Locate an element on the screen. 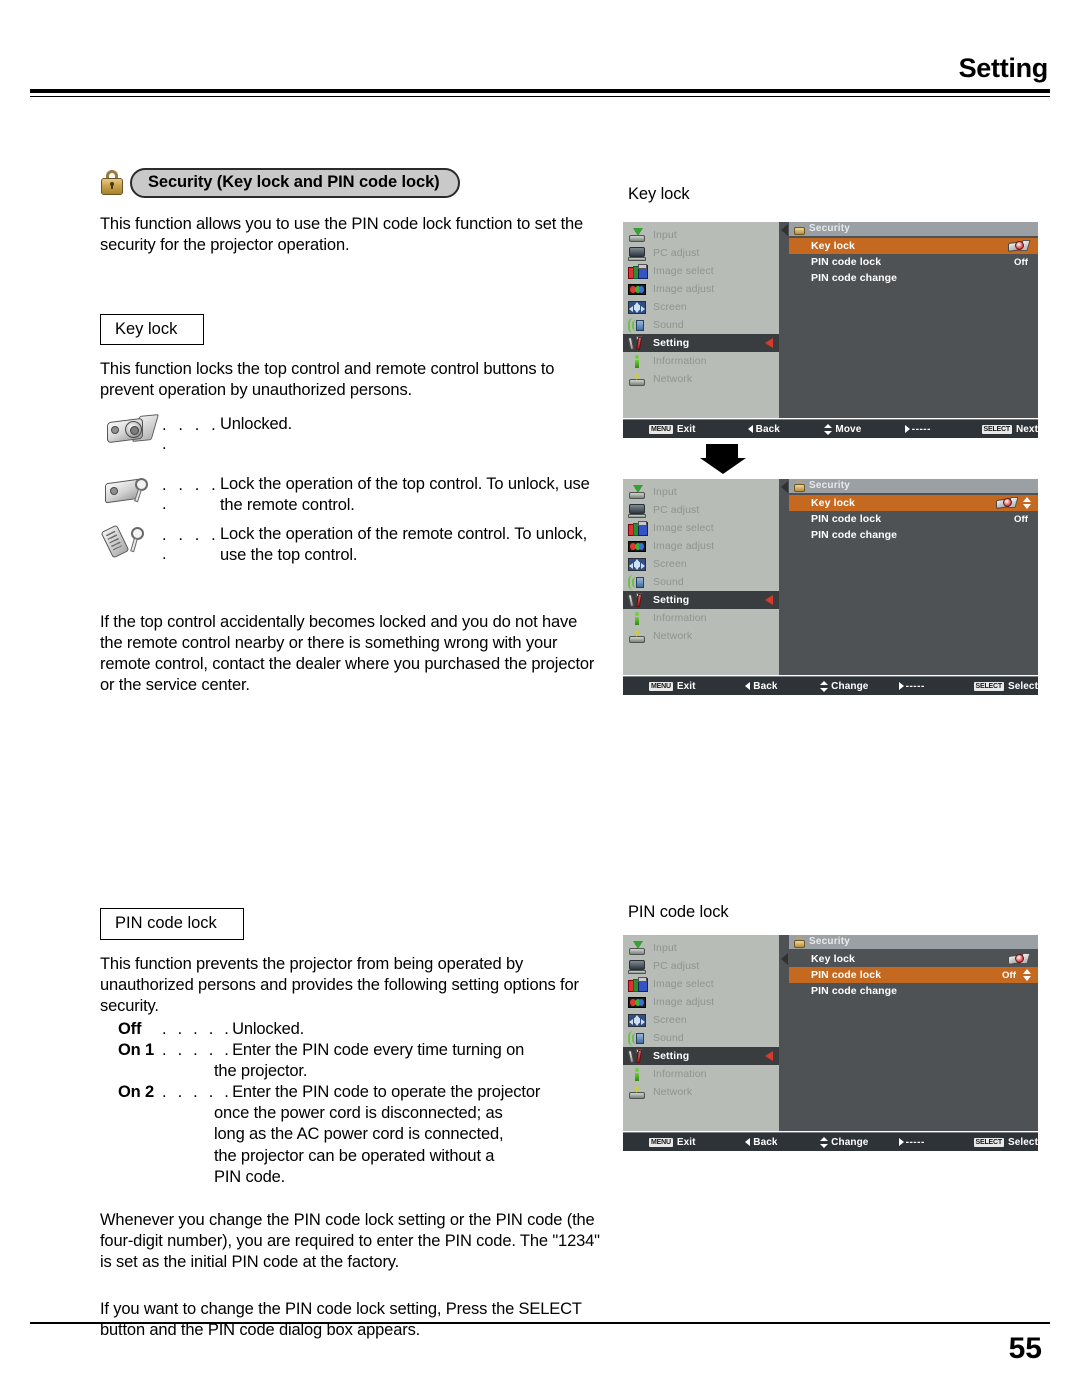 Image resolution: width=1080 pixels, height=1397 pixels. option-label: On 2 is located at coordinates (136, 1092).